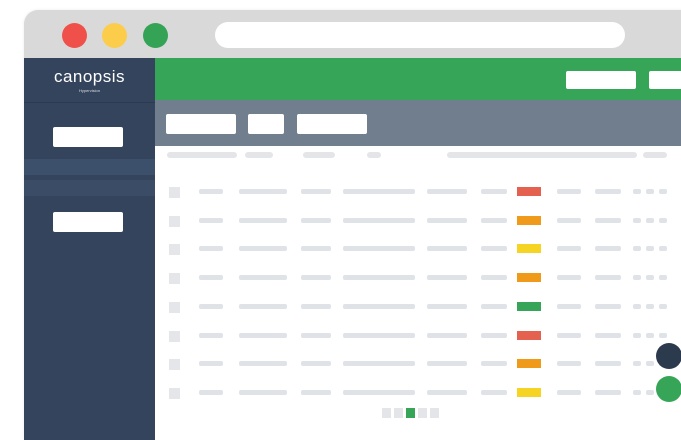 The width and height of the screenshot is (681, 440). Describe the element at coordinates (89, 167) in the screenshot. I see `sidebar-item-active` at that location.